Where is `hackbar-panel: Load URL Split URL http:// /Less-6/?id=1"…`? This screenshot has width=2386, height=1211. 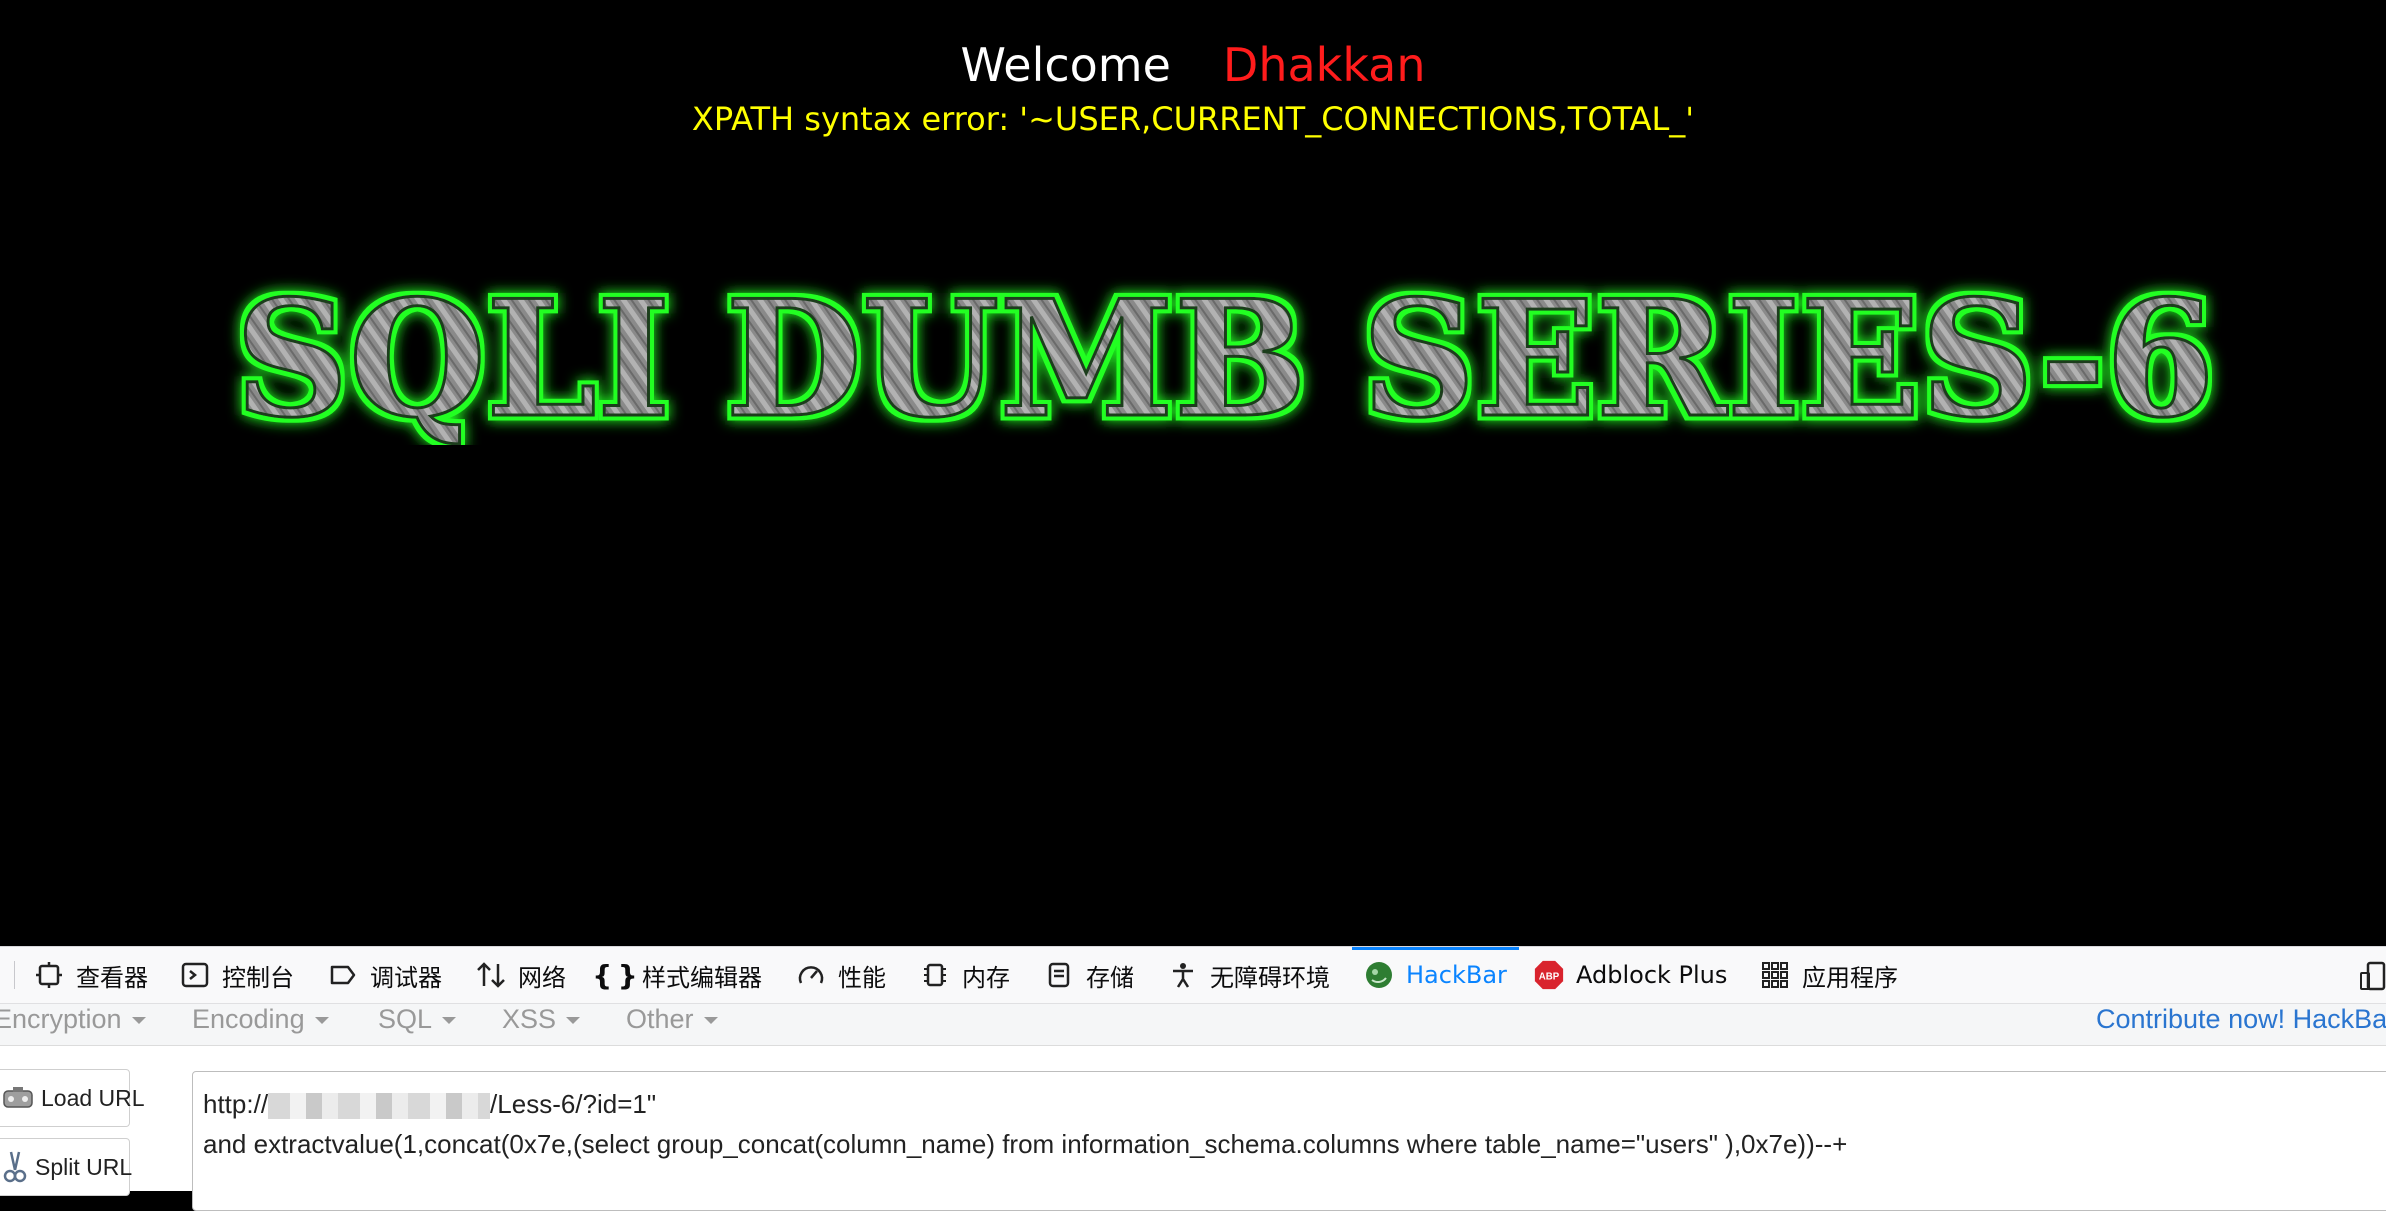 hackbar-panel: Load URL Split URL http:// /Less-6/?id=1"… is located at coordinates (1193, 1128).